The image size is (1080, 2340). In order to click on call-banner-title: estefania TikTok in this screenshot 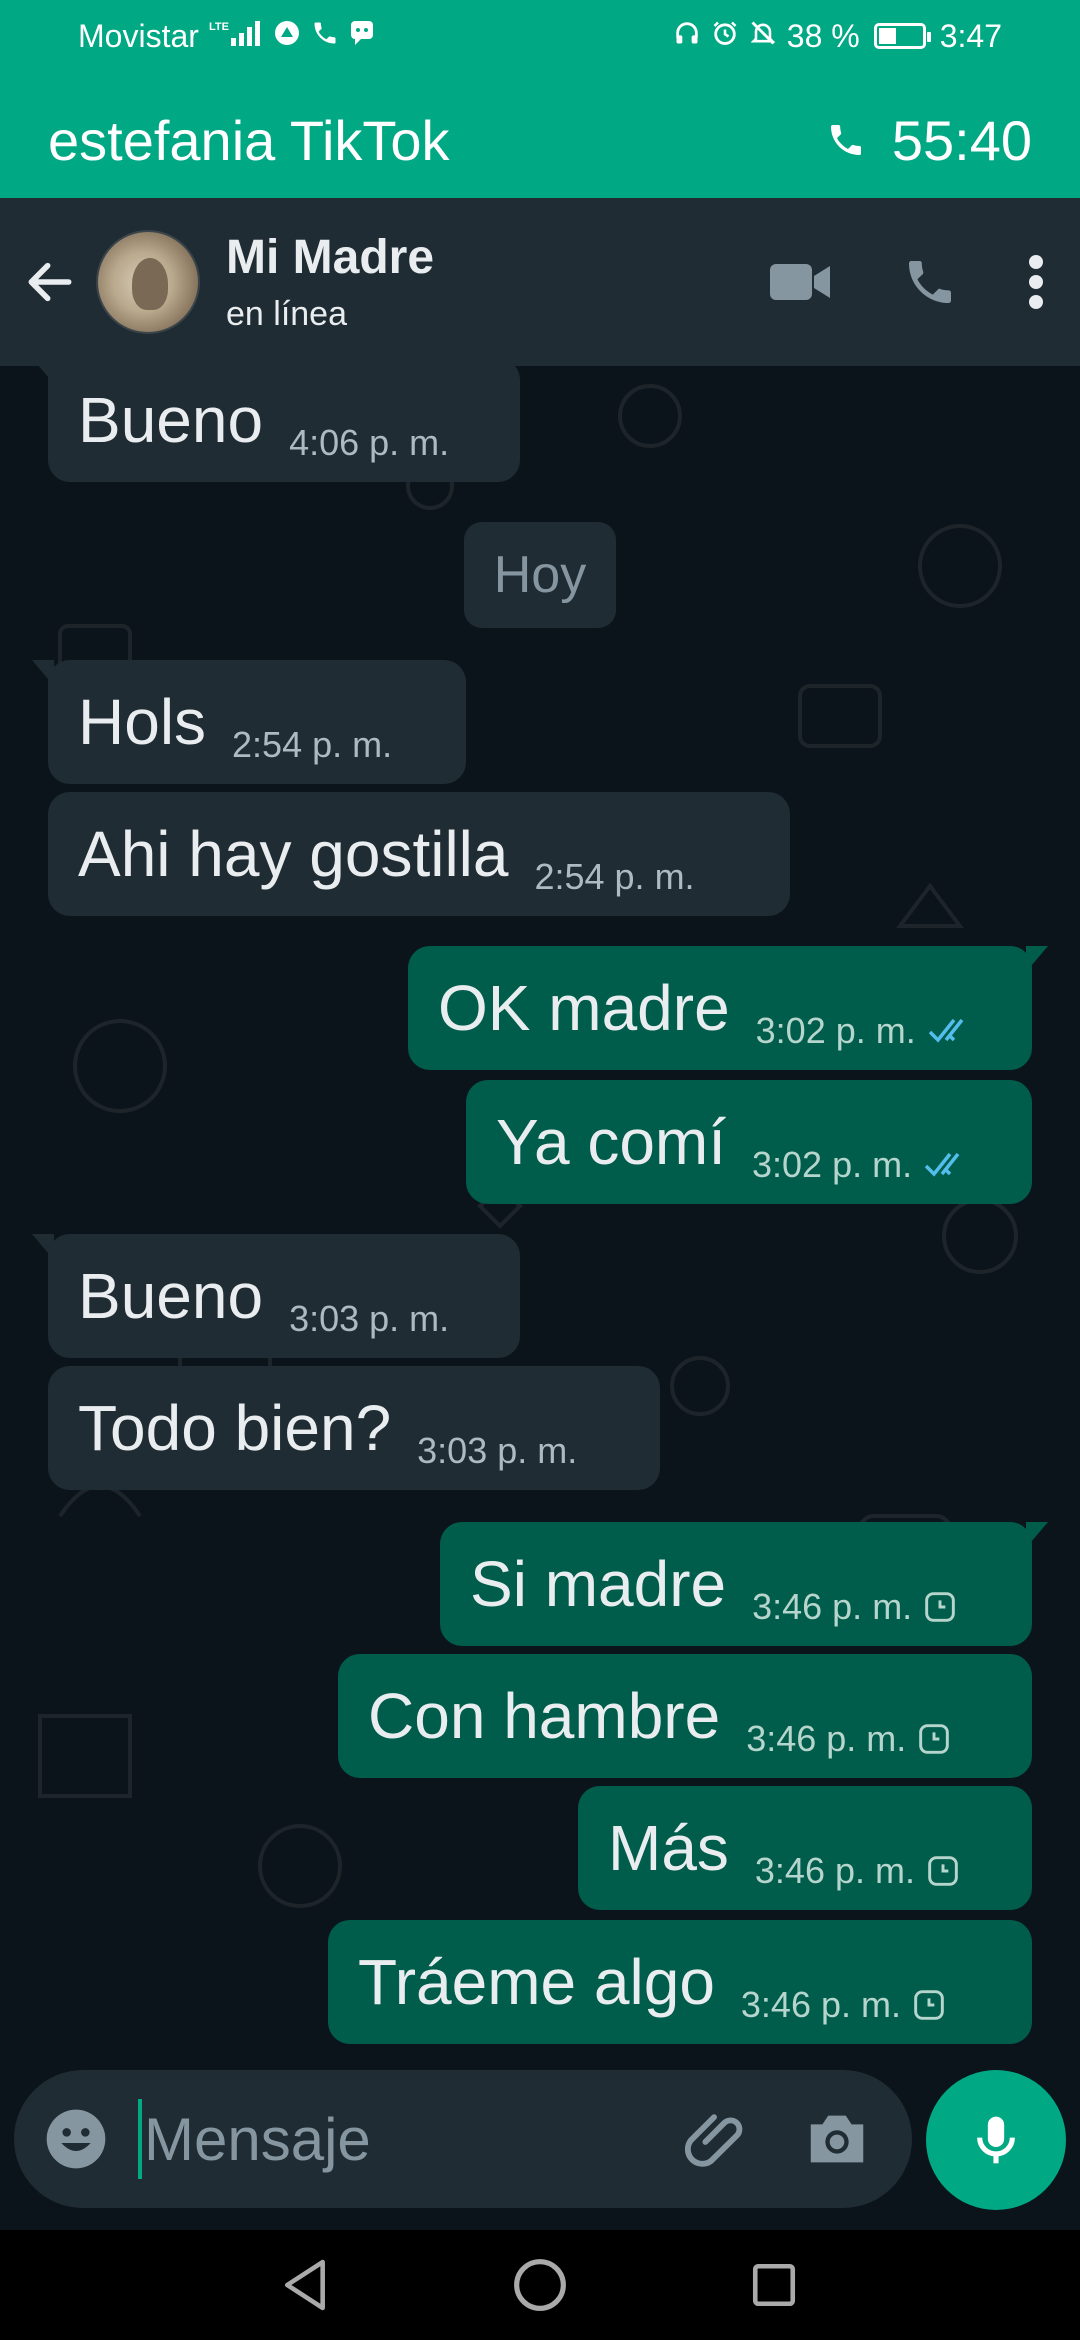, I will do `click(249, 140)`.